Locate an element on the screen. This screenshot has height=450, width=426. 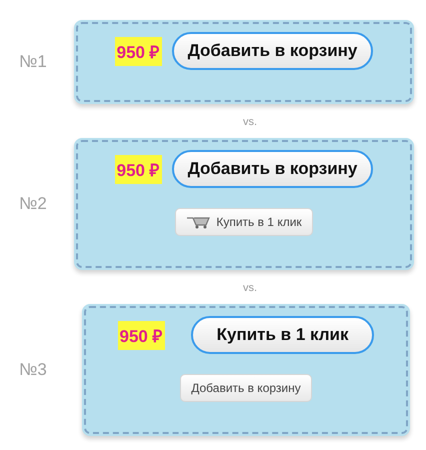
secondary-button: Добавить в корзину is located at coordinates (246, 388).